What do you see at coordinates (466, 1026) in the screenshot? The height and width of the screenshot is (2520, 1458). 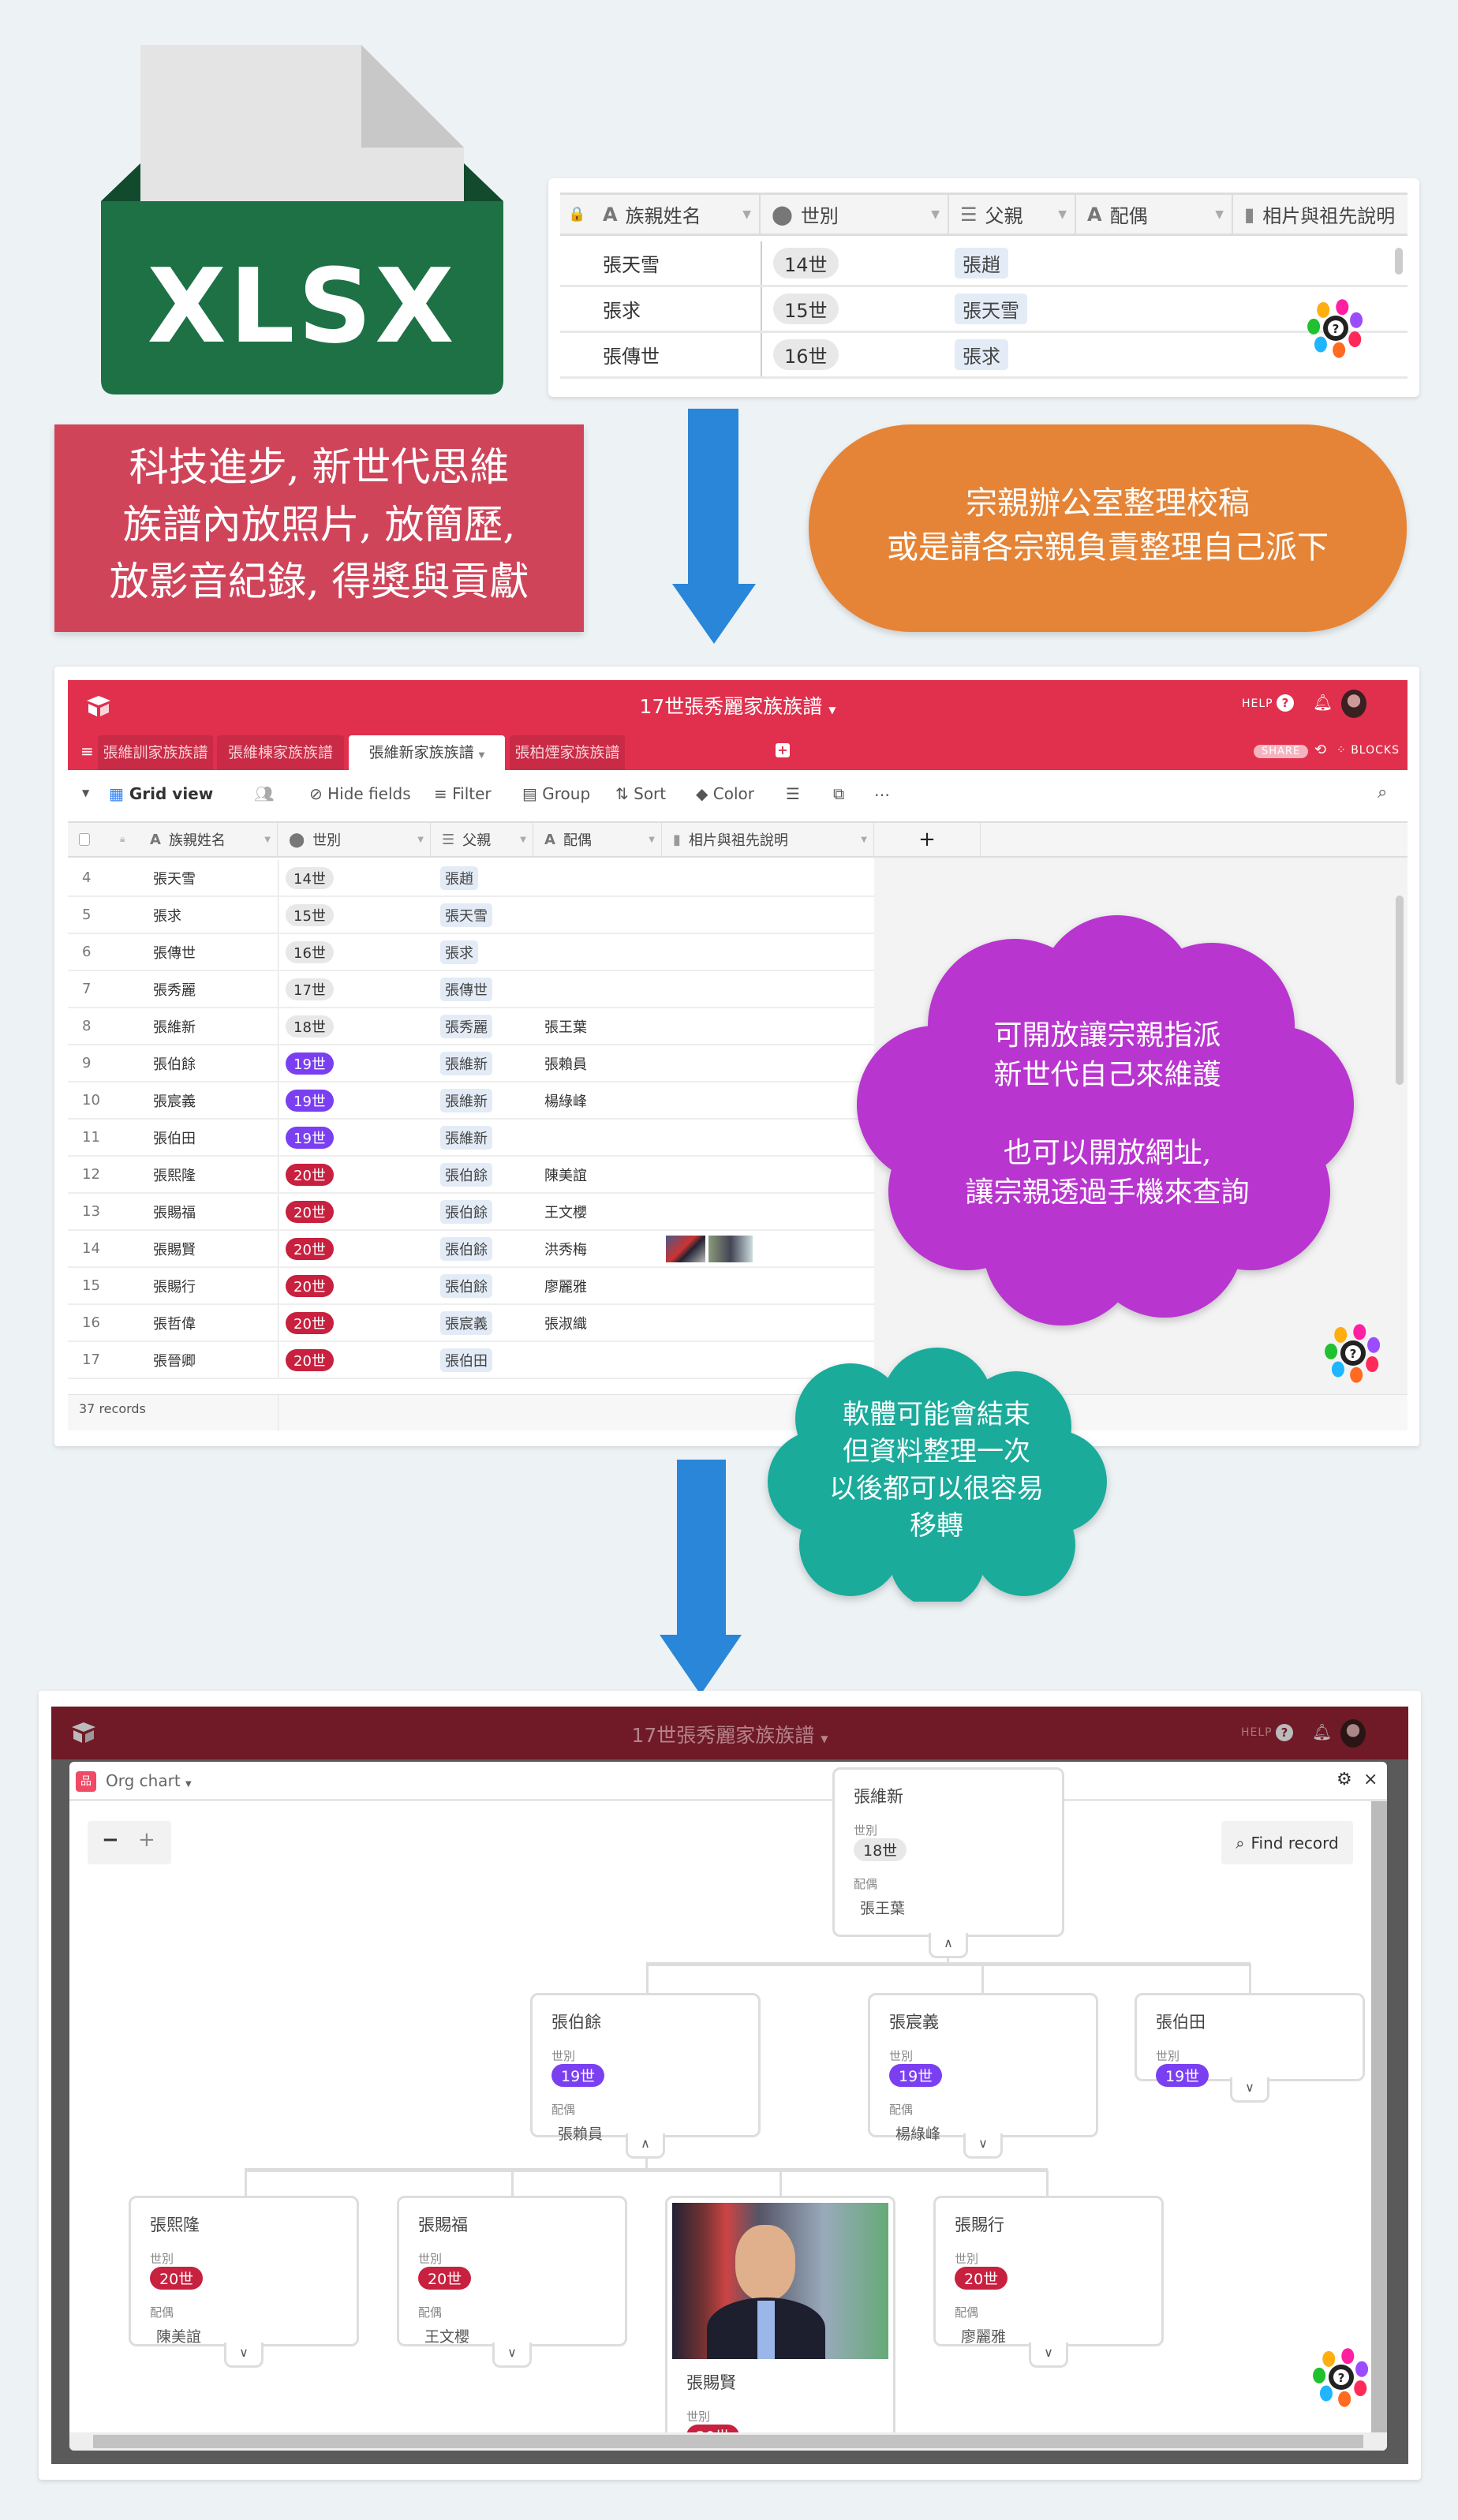 I see `father-link-chip: 張秀麗` at bounding box center [466, 1026].